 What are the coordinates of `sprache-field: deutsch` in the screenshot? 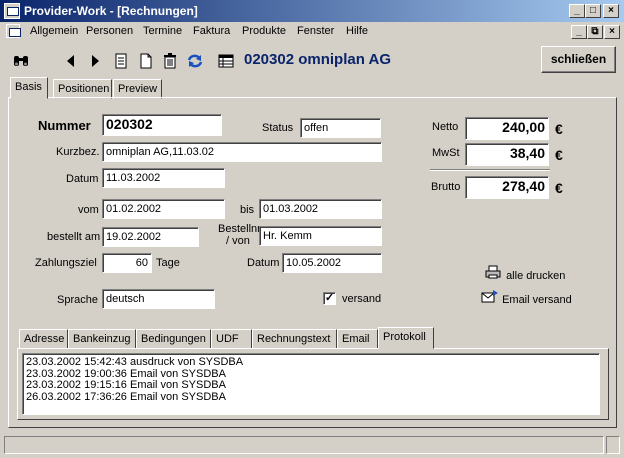 It's located at (158, 299).